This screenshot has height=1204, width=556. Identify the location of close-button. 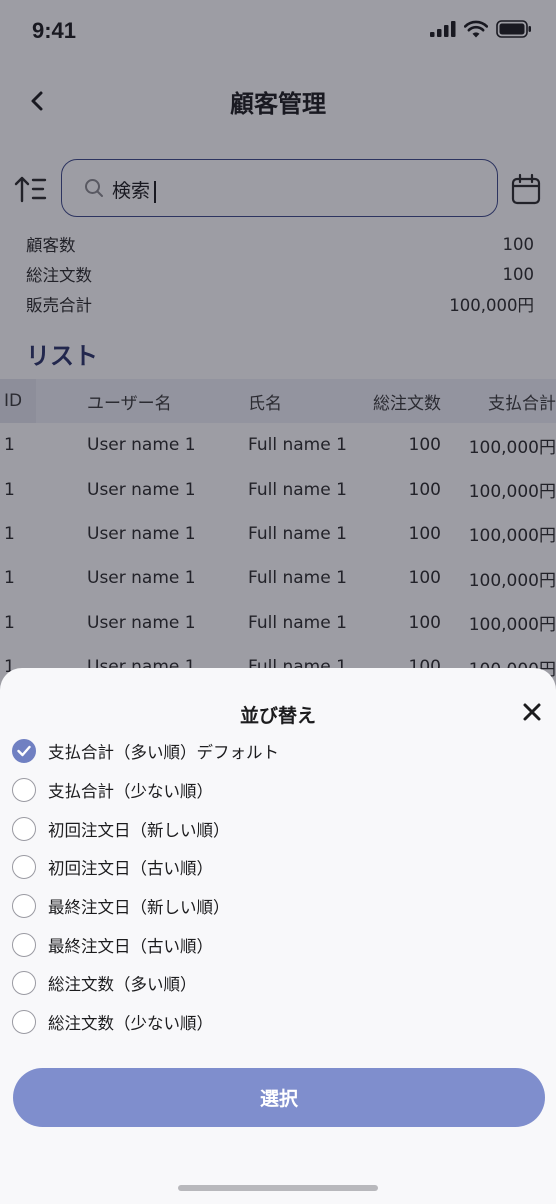
(532, 712).